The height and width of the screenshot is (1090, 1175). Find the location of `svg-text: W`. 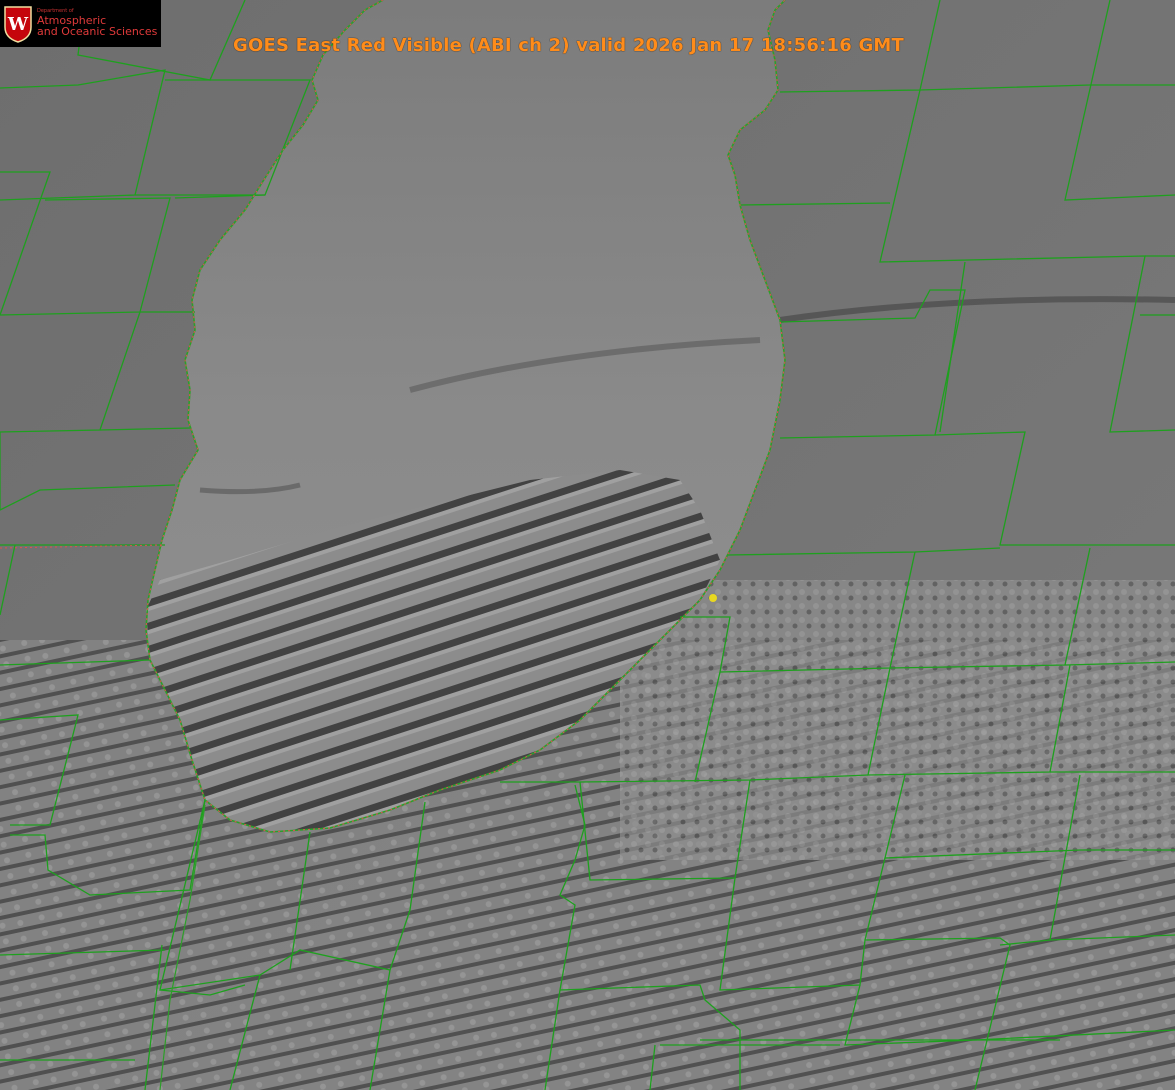

svg-text: W is located at coordinates (18, 24).